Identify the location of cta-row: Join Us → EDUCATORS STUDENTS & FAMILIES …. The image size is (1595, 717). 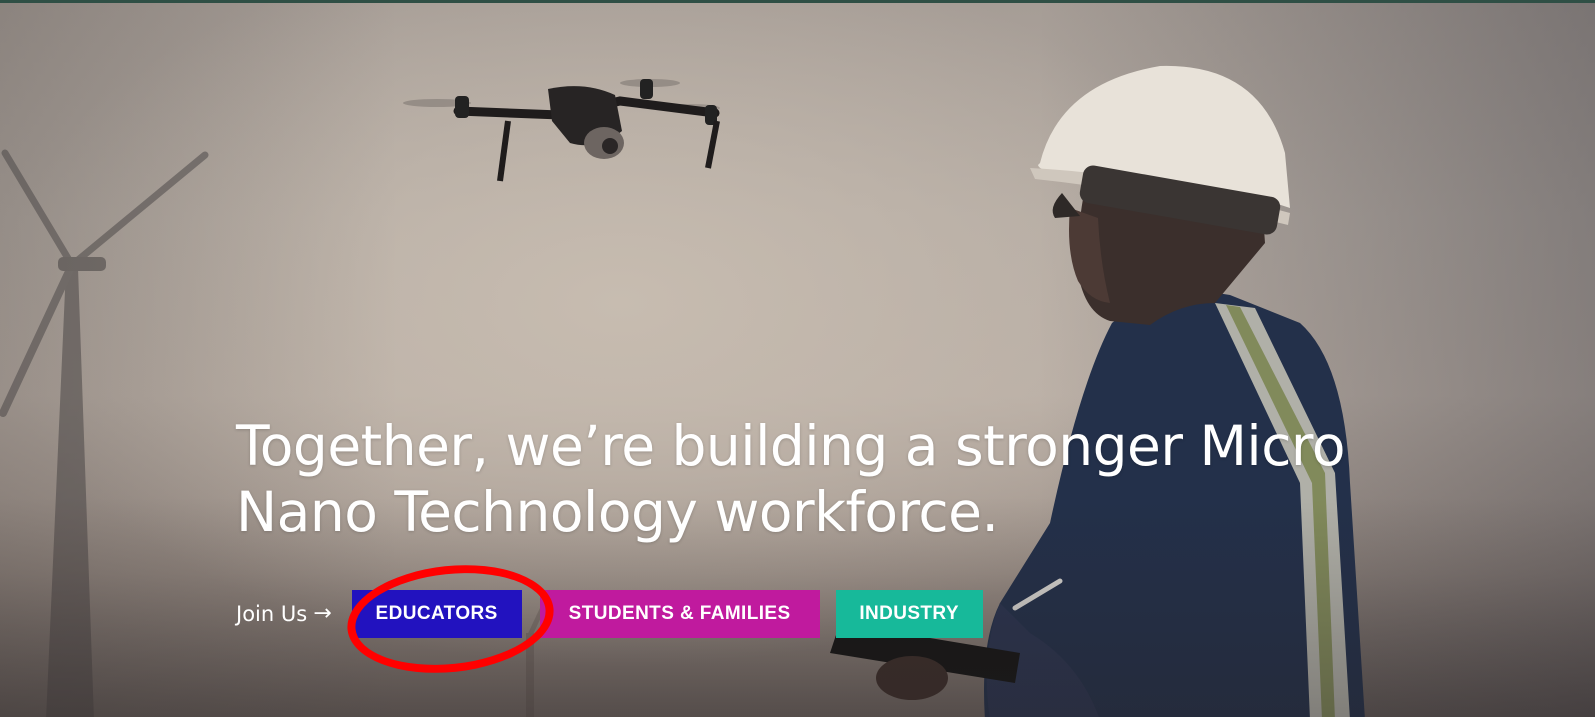
(617, 614).